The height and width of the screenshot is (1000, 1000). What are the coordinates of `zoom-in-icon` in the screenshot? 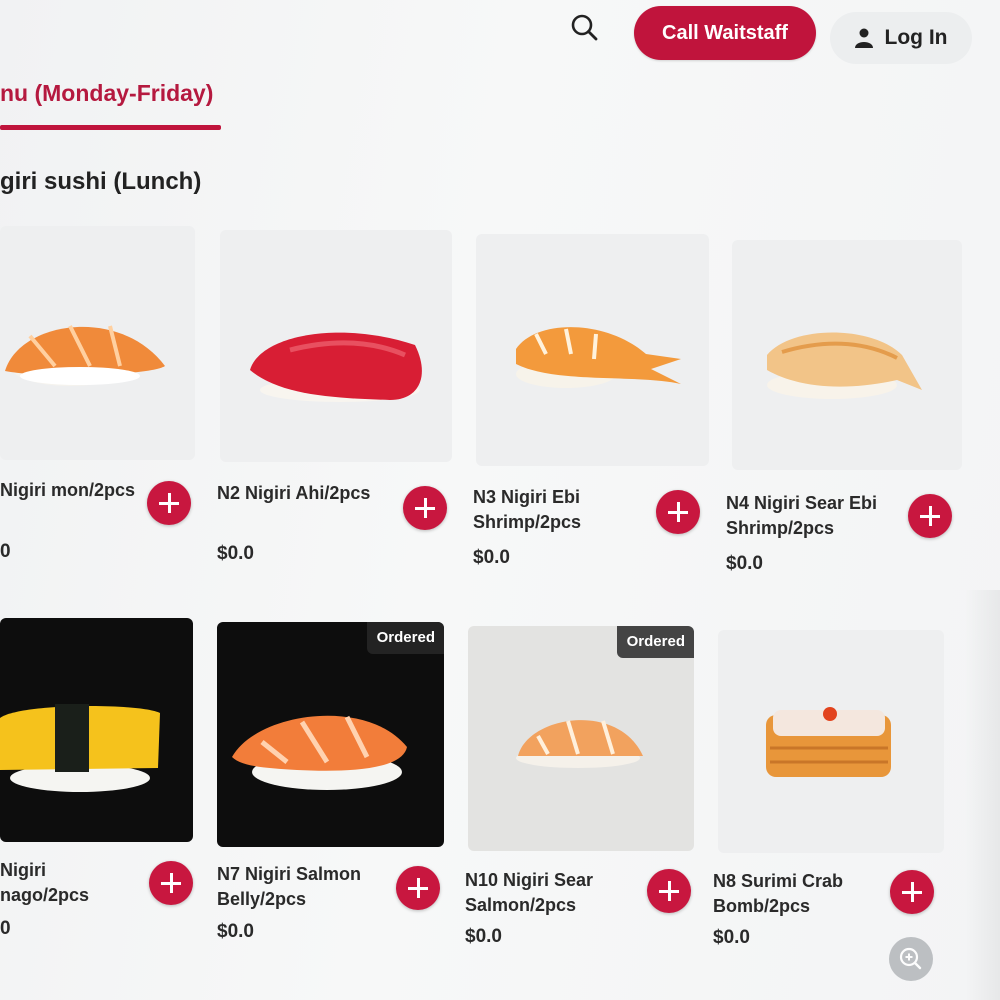 It's located at (910, 958).